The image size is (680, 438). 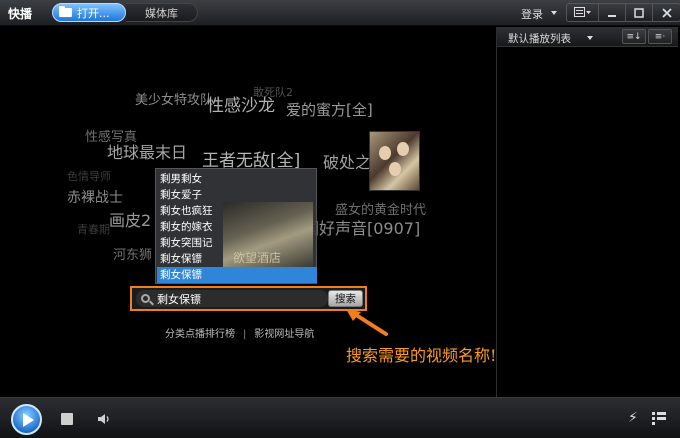 I want to click on folder-icon, so click(x=65, y=11).